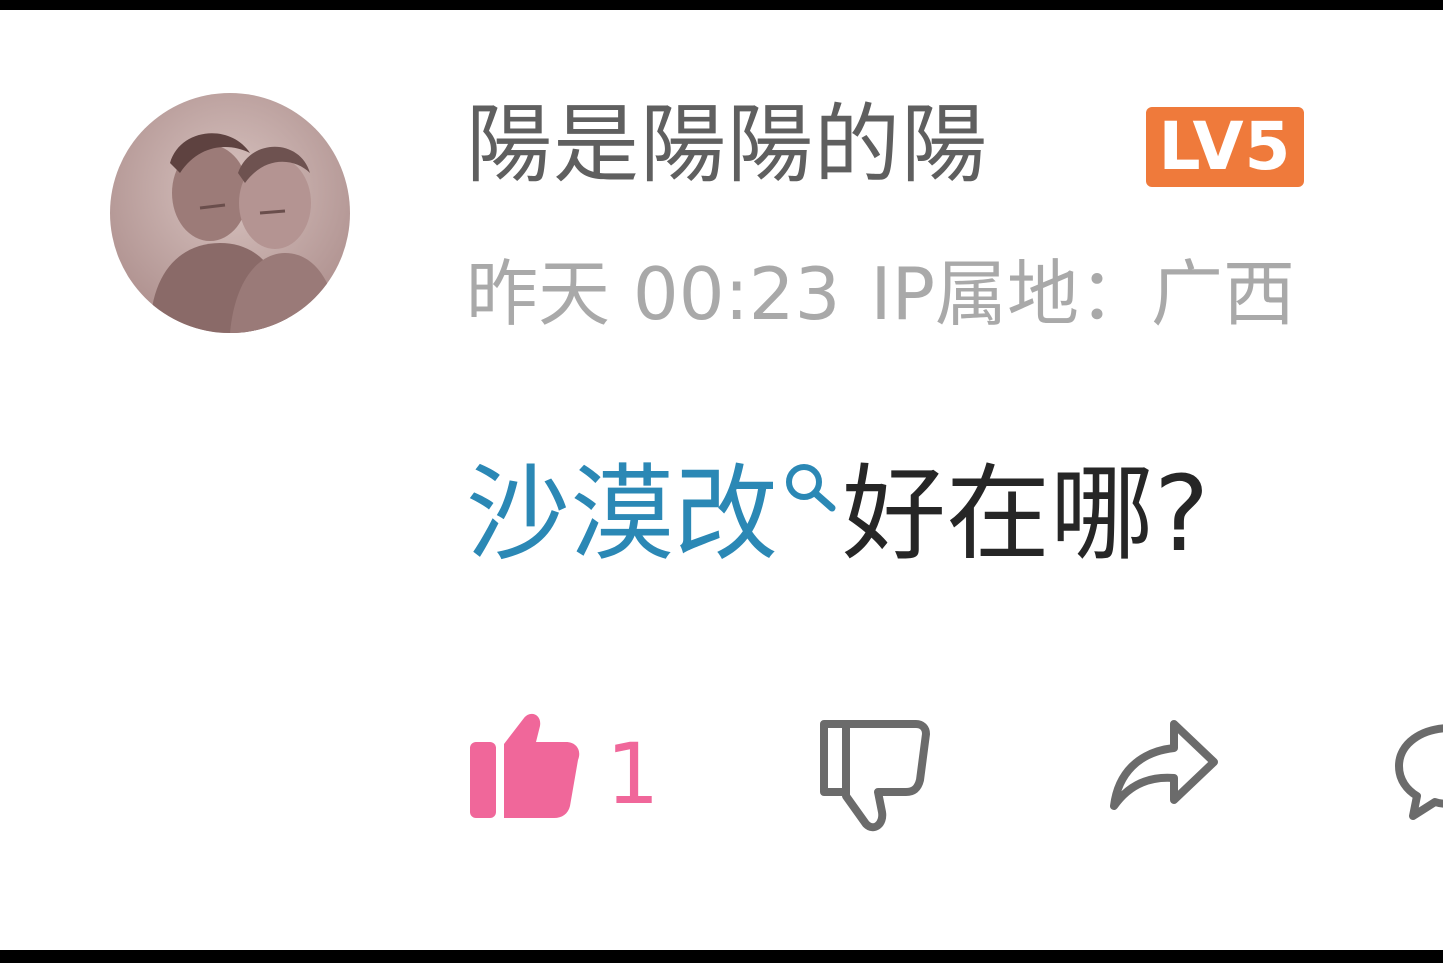  I want to click on dislike-button, so click(874, 775).